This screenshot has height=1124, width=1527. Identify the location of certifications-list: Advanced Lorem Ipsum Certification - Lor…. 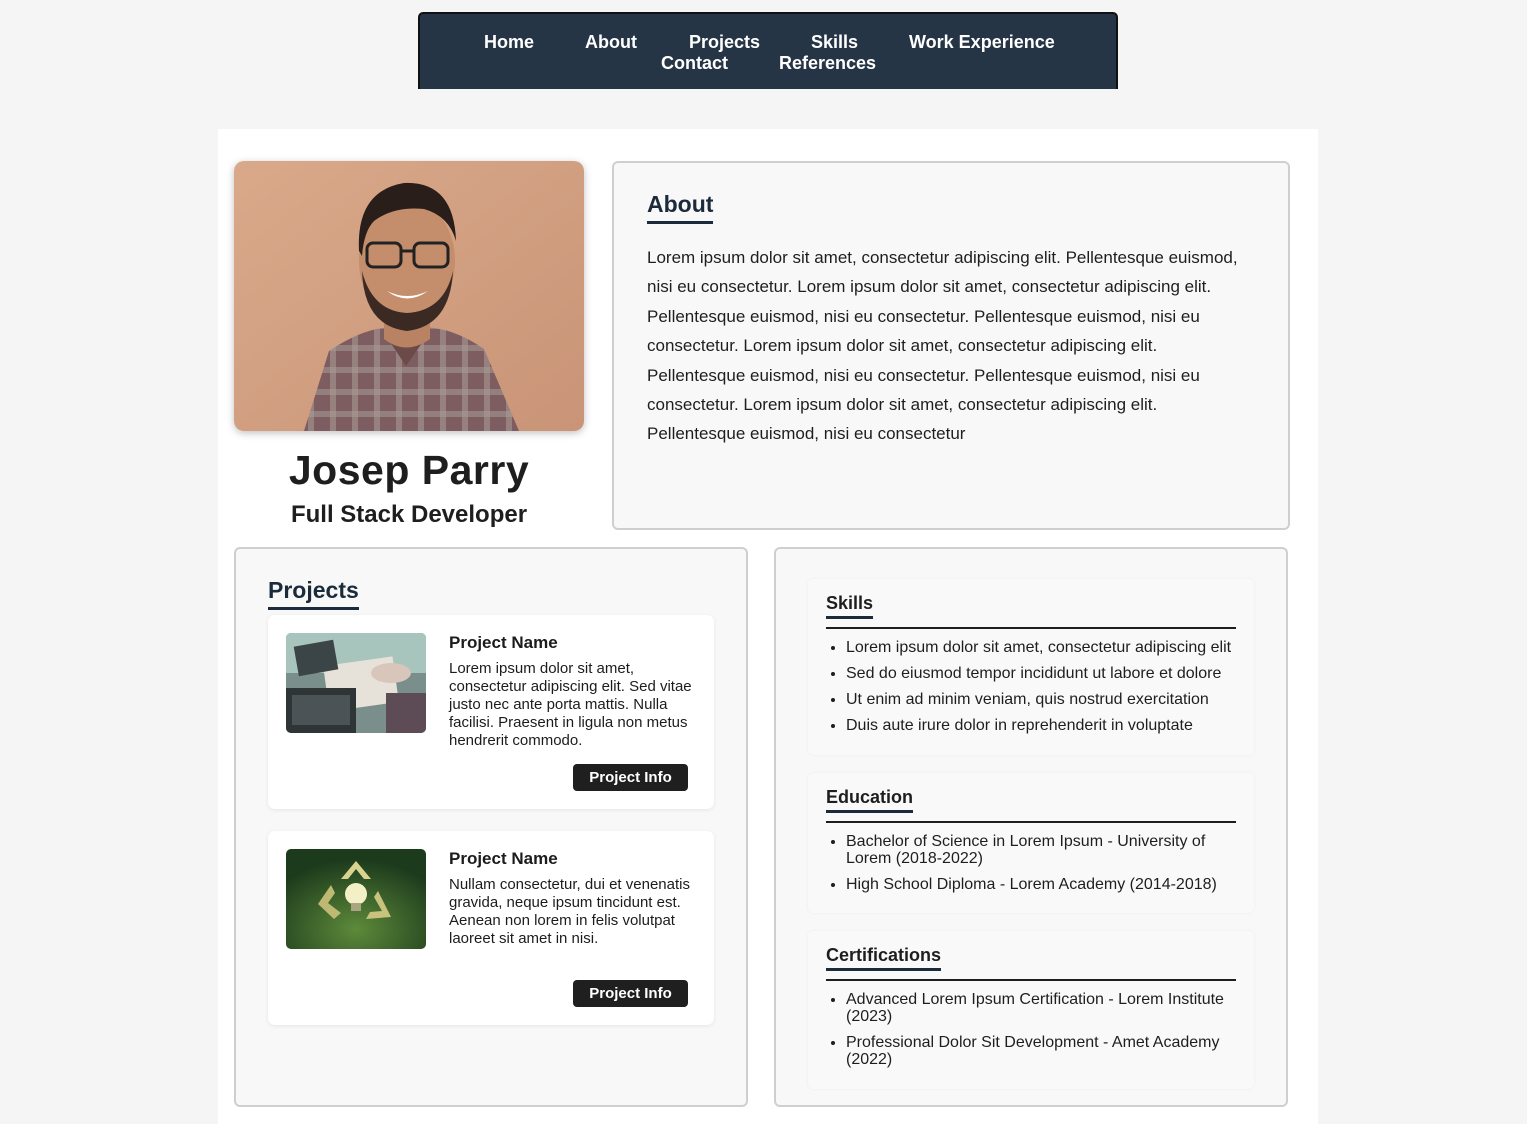
(1042, 1034).